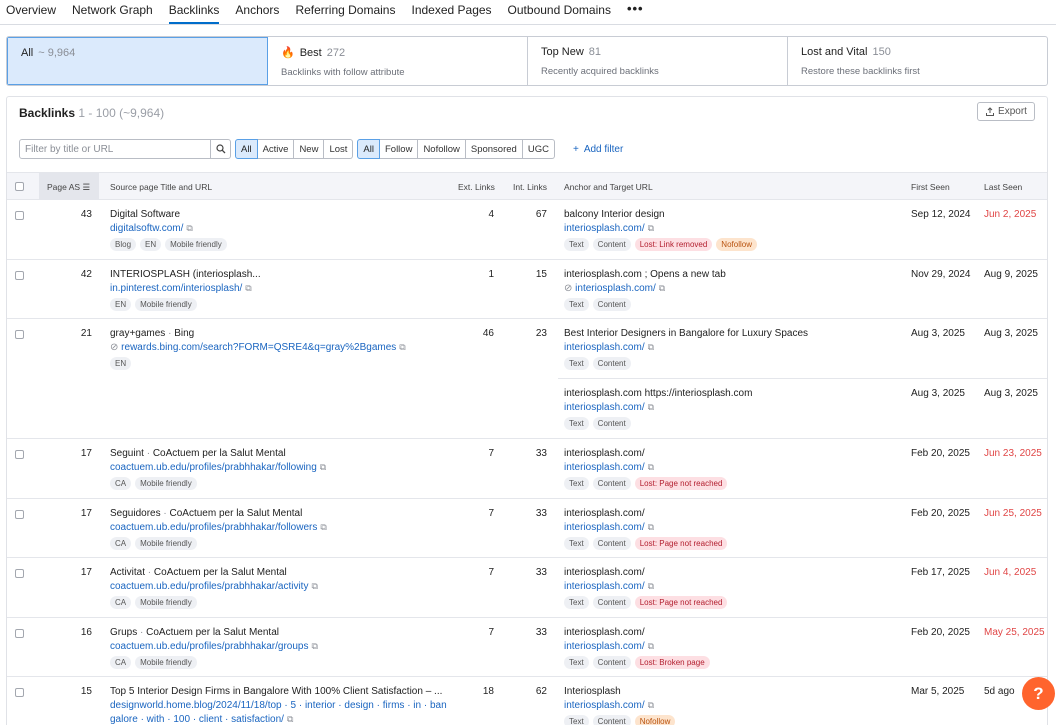 This screenshot has width=1056, height=725. I want to click on tab-anchors: Anchors, so click(257, 12).